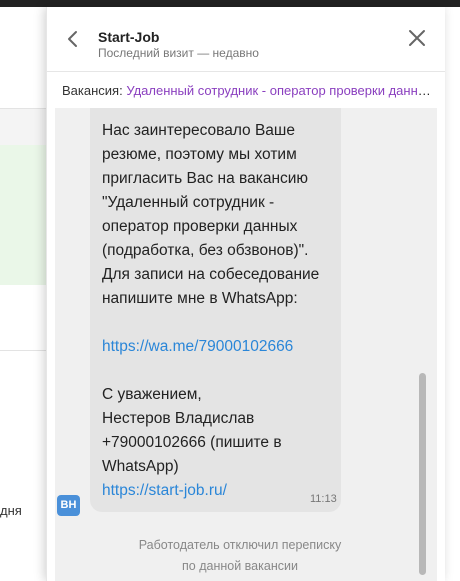 The height and width of the screenshot is (581, 460). Describe the element at coordinates (11, 510) in the screenshot. I see `background-text: дня` at that location.